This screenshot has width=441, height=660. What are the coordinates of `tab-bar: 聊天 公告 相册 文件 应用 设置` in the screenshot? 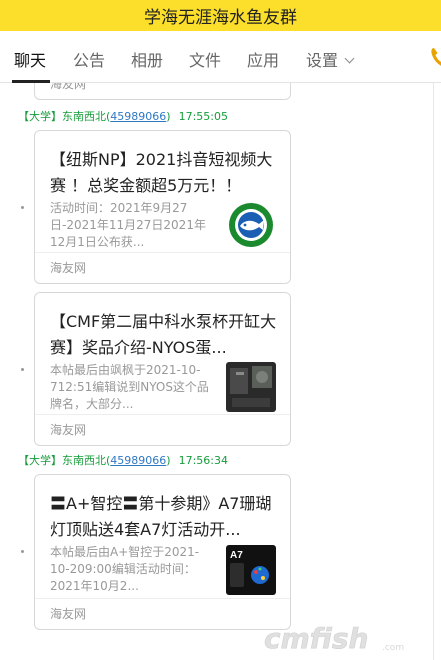 It's located at (220, 57).